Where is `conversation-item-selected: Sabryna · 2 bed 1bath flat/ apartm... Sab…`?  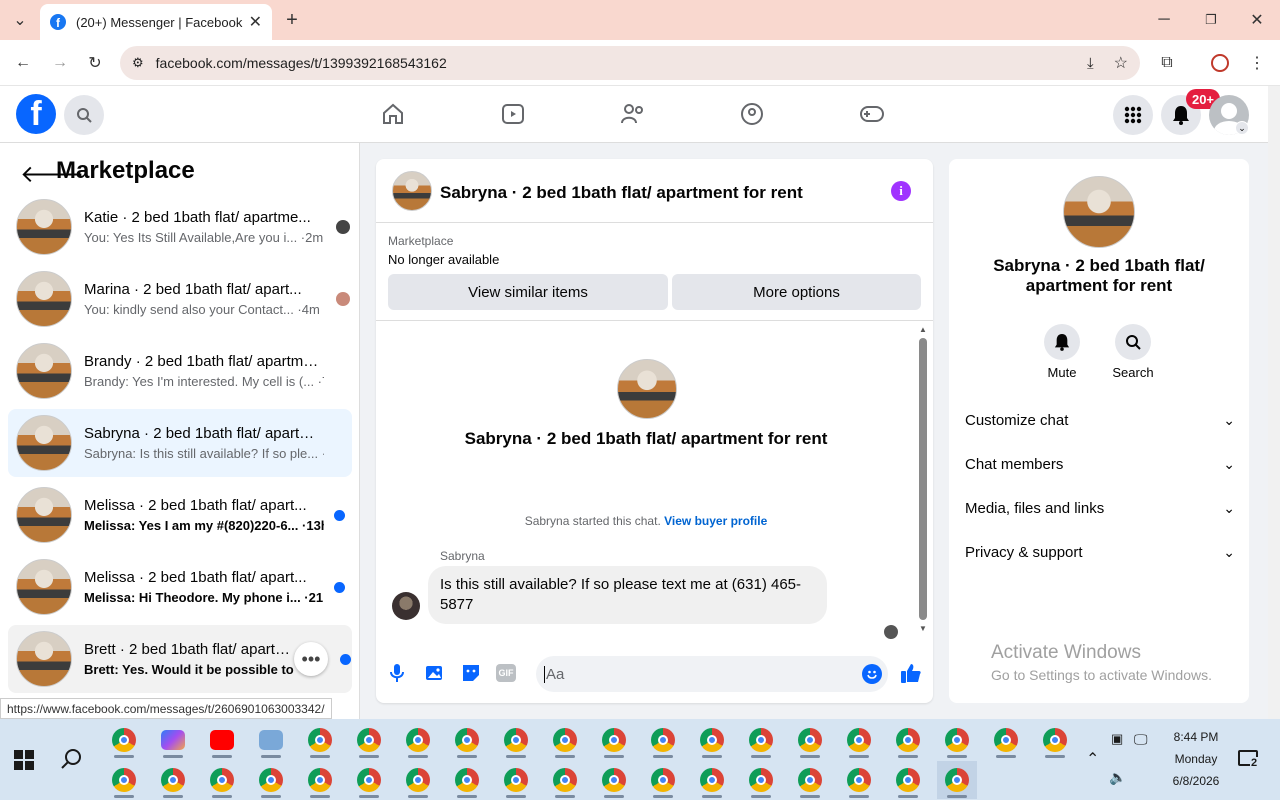 conversation-item-selected: Sabryna · 2 bed 1bath flat/ apartm... Sab… is located at coordinates (180, 443).